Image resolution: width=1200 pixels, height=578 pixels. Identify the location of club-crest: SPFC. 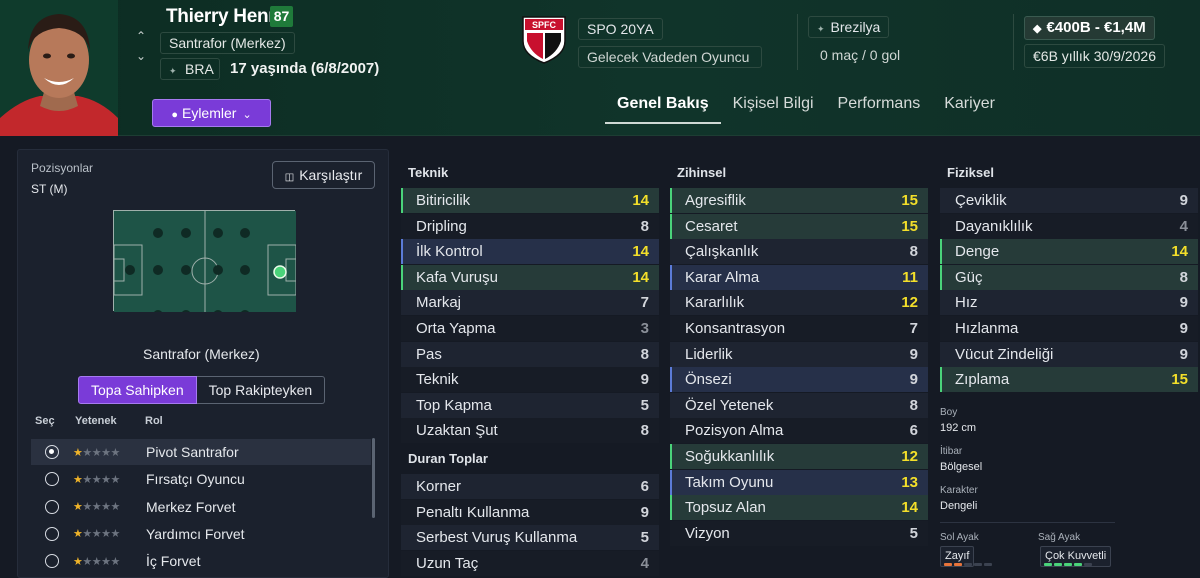
(544, 40).